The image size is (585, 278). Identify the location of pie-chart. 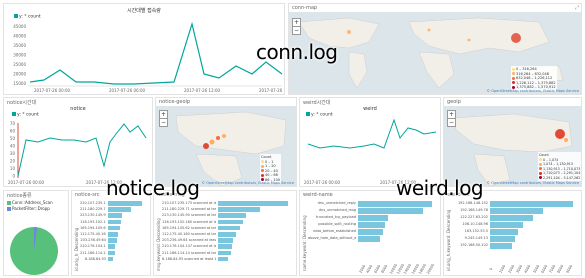
(36, 233).